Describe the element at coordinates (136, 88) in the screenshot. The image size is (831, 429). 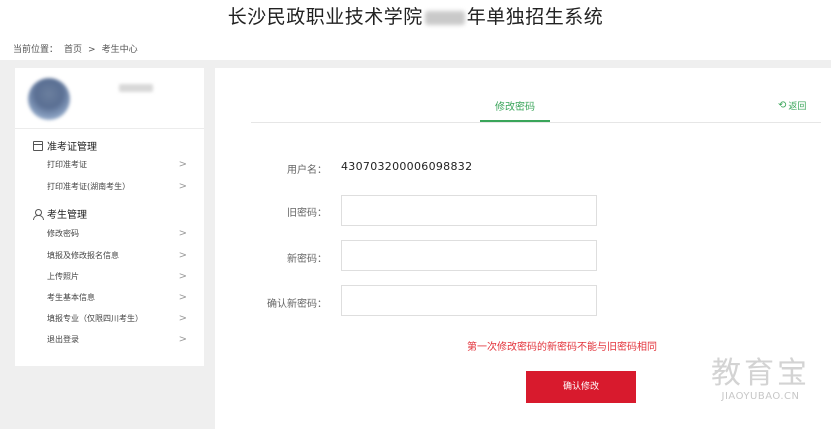
I see `username-redaction` at that location.